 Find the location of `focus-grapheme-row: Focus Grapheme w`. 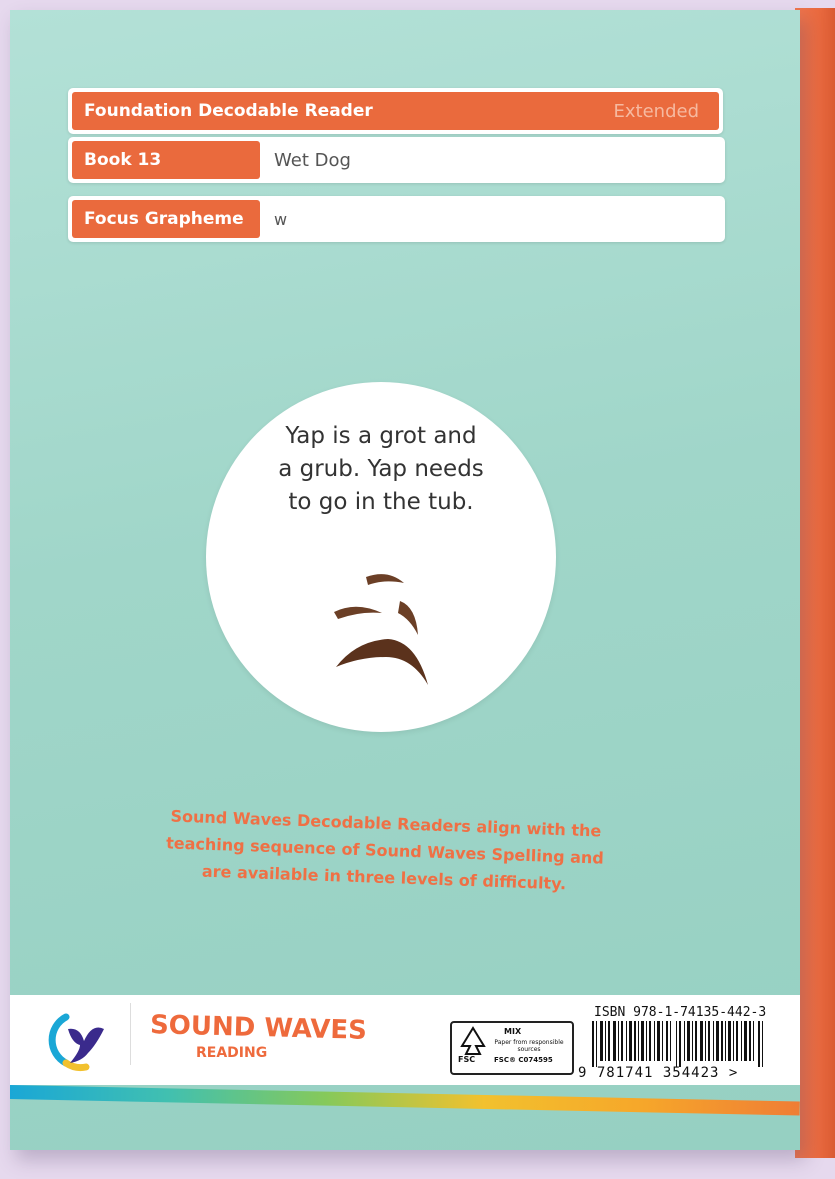

focus-grapheme-row: Focus Grapheme w is located at coordinates (396, 219).